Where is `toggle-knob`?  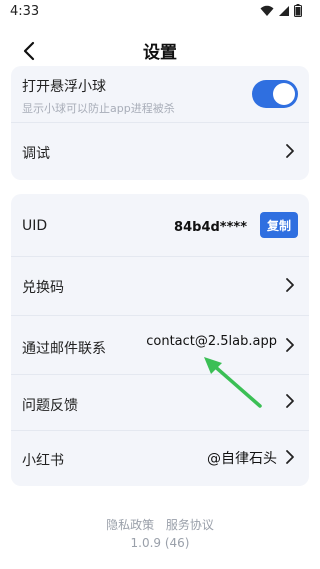
toggle-knob is located at coordinates (284, 94).